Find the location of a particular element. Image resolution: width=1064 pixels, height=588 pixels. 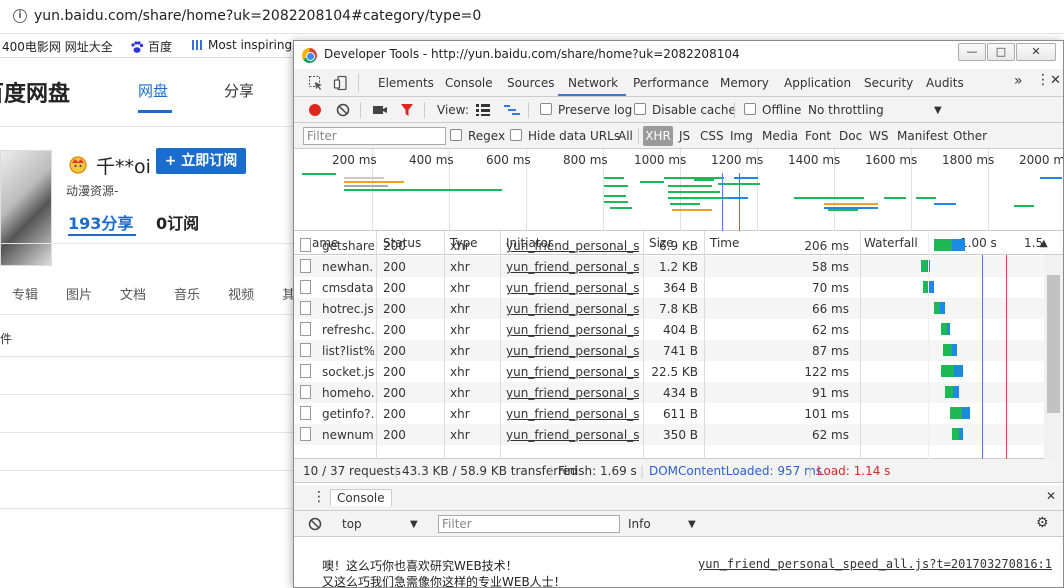

clear-icon is located at coordinates (343, 111).